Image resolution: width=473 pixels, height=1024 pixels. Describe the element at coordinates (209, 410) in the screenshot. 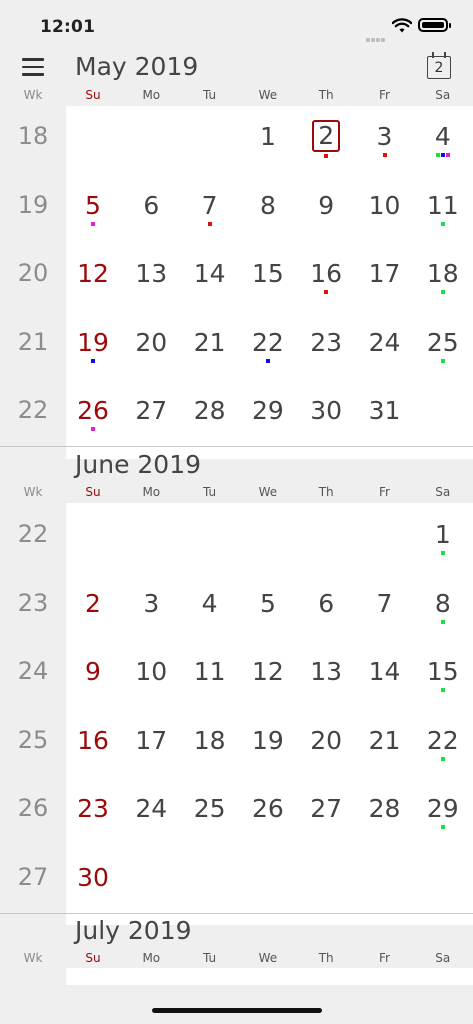

I see `day-number: 28` at that location.